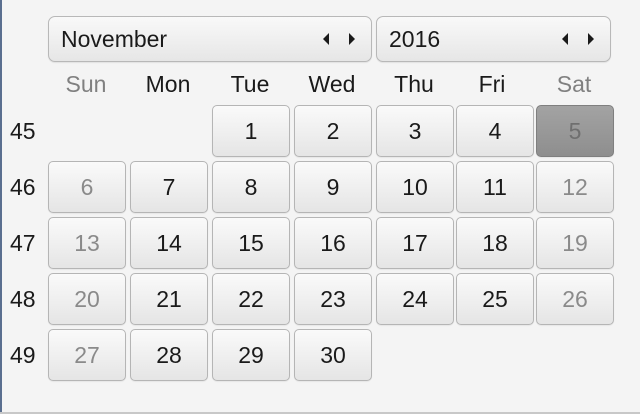  I want to click on day-cell: 9, so click(333, 187).